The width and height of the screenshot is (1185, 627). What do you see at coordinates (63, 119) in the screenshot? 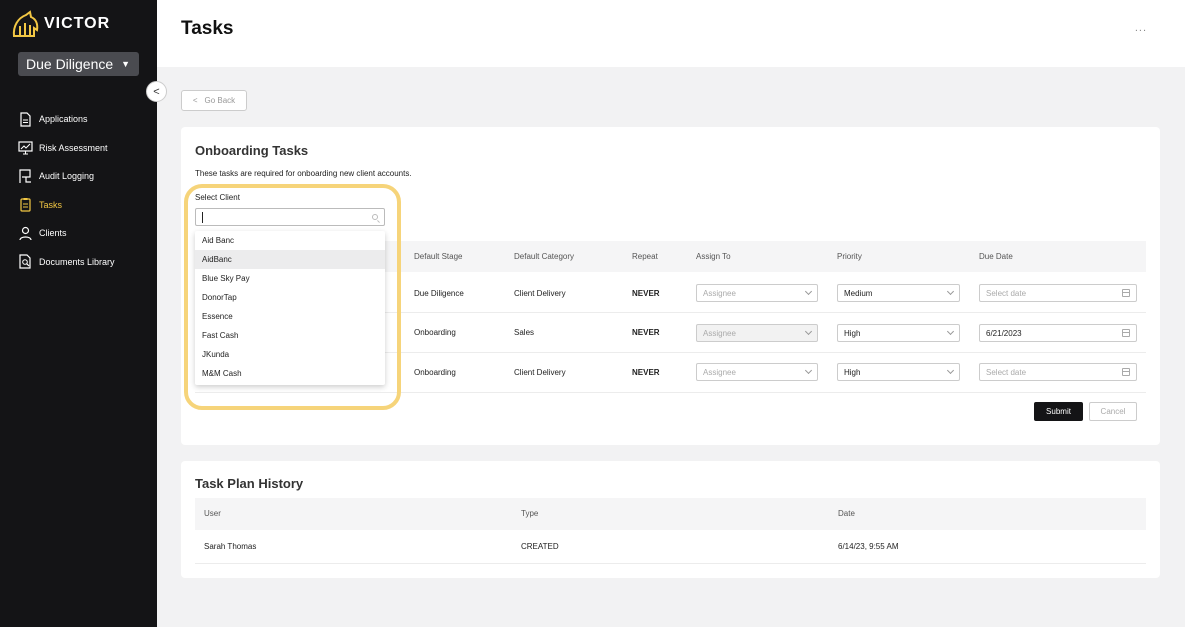
I see `sidebar-item-label: Applications` at bounding box center [63, 119].